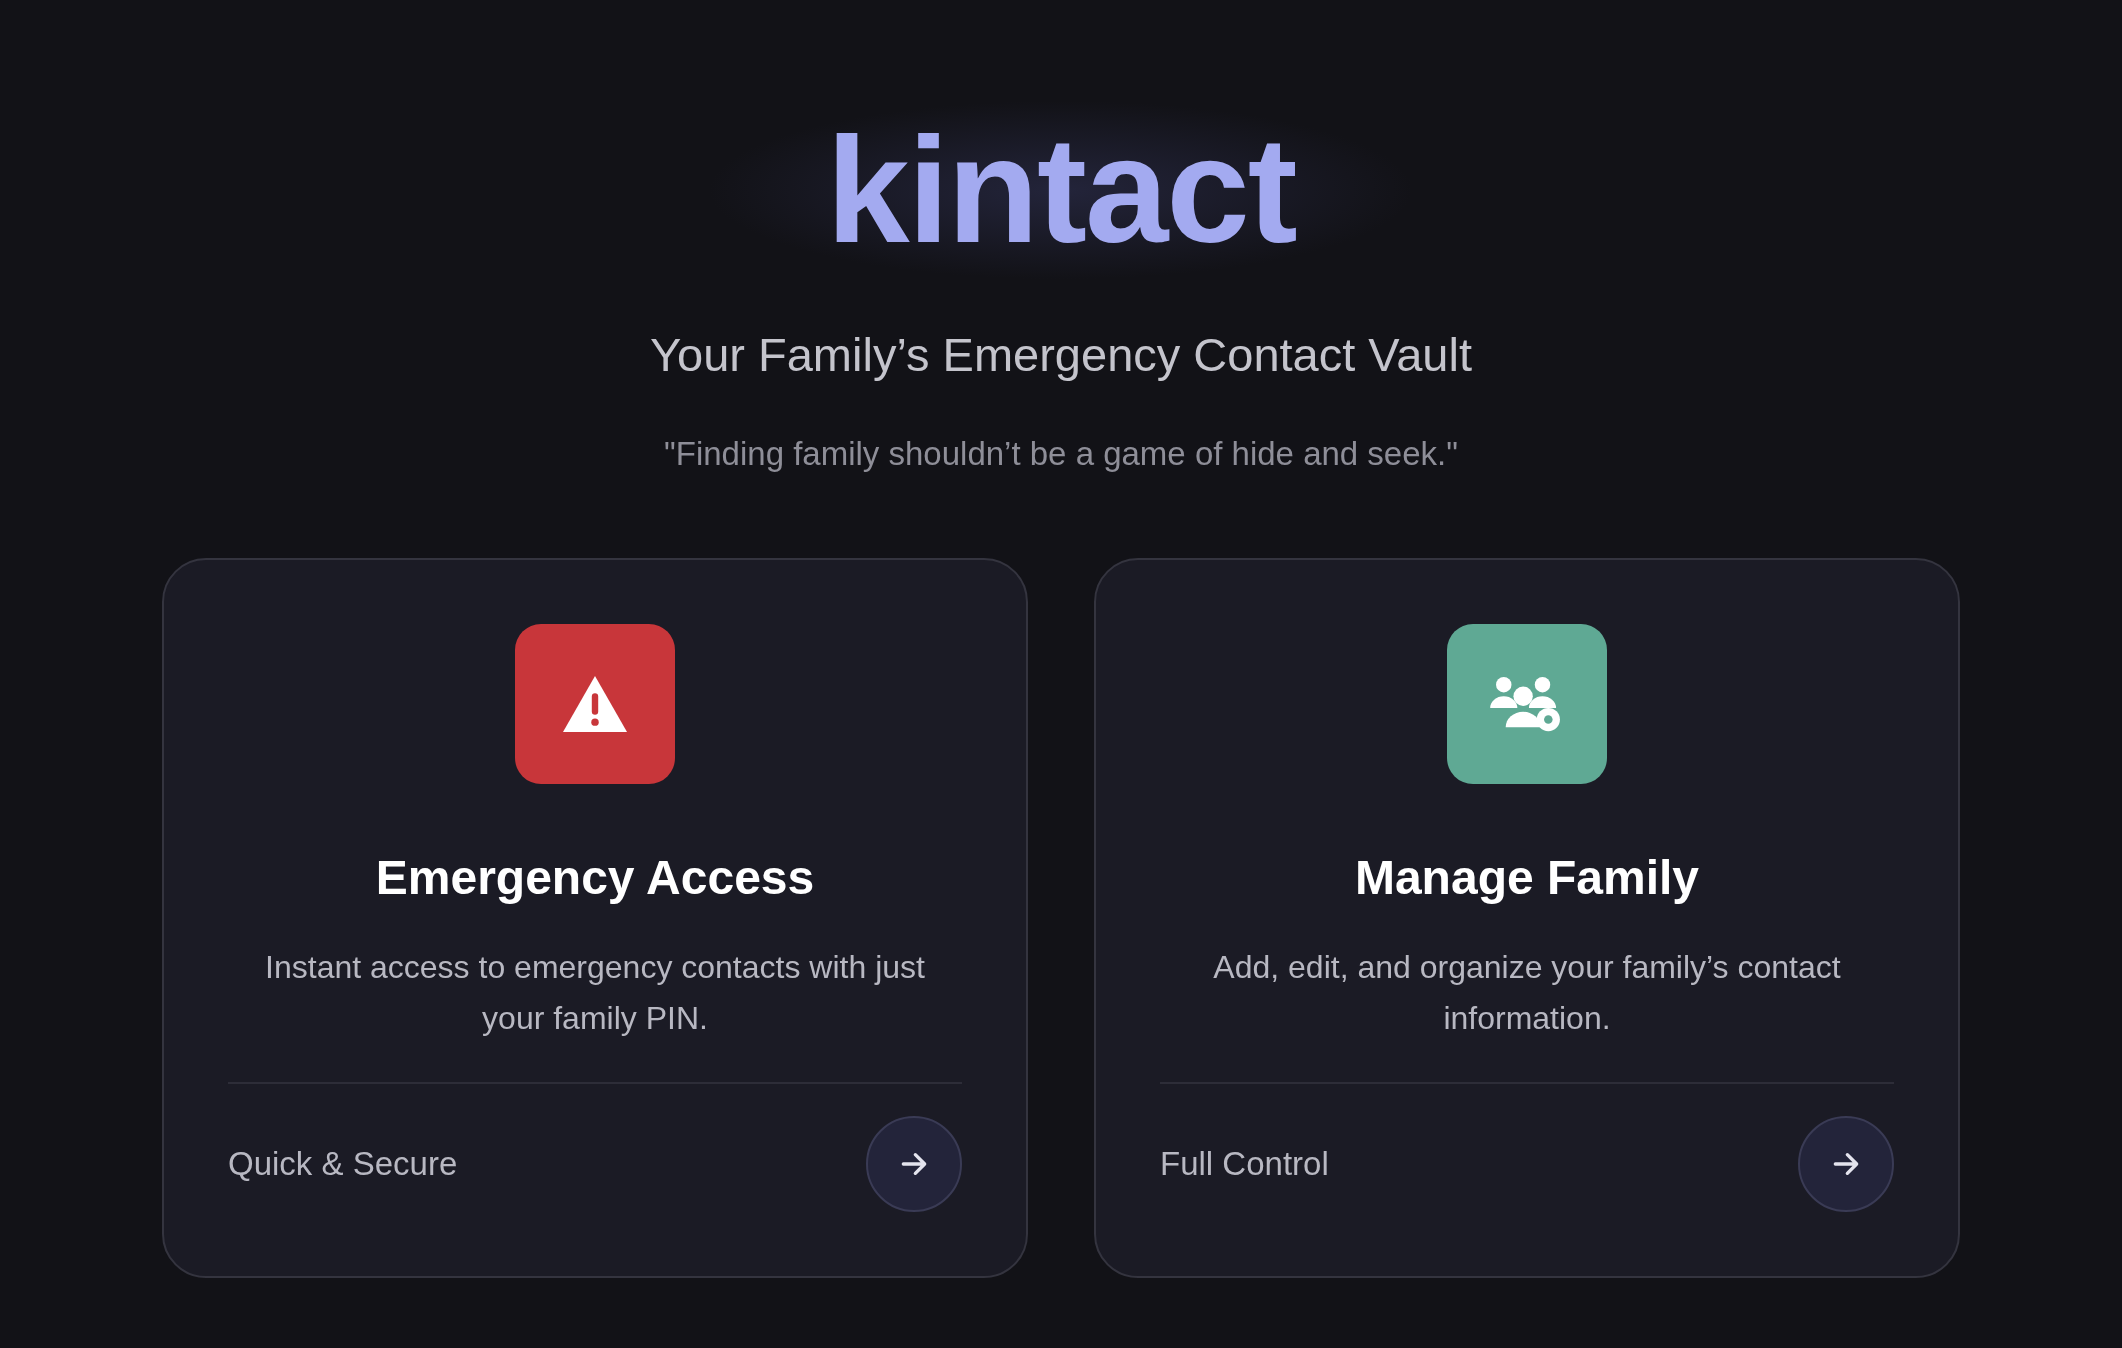 The image size is (2122, 1348). I want to click on card-description: Add, edit, and organize your family’s contact information., so click(1527, 993).